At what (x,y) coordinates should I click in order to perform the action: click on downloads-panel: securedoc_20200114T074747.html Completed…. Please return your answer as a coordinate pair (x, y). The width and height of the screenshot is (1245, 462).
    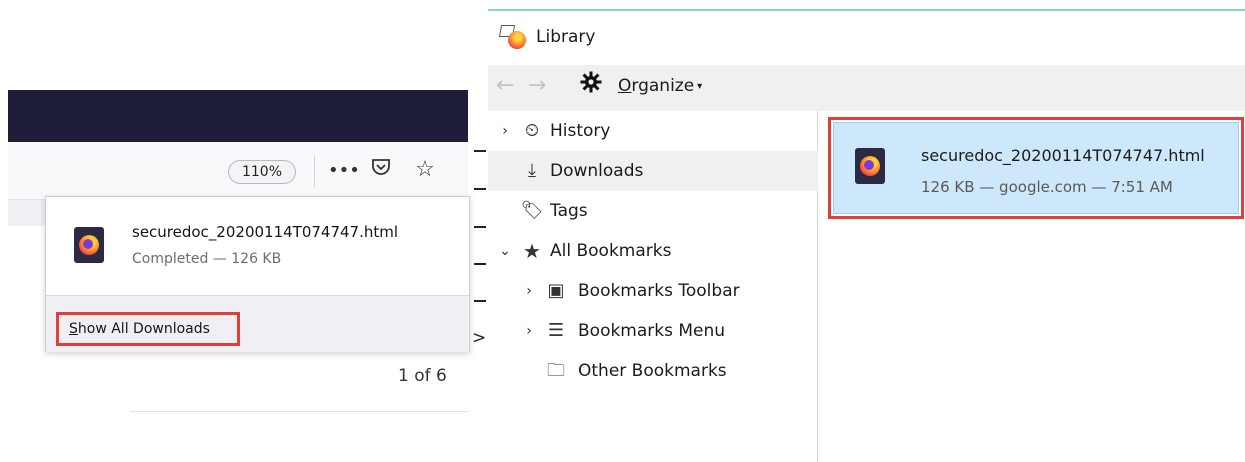
    Looking at the image, I should click on (257, 274).